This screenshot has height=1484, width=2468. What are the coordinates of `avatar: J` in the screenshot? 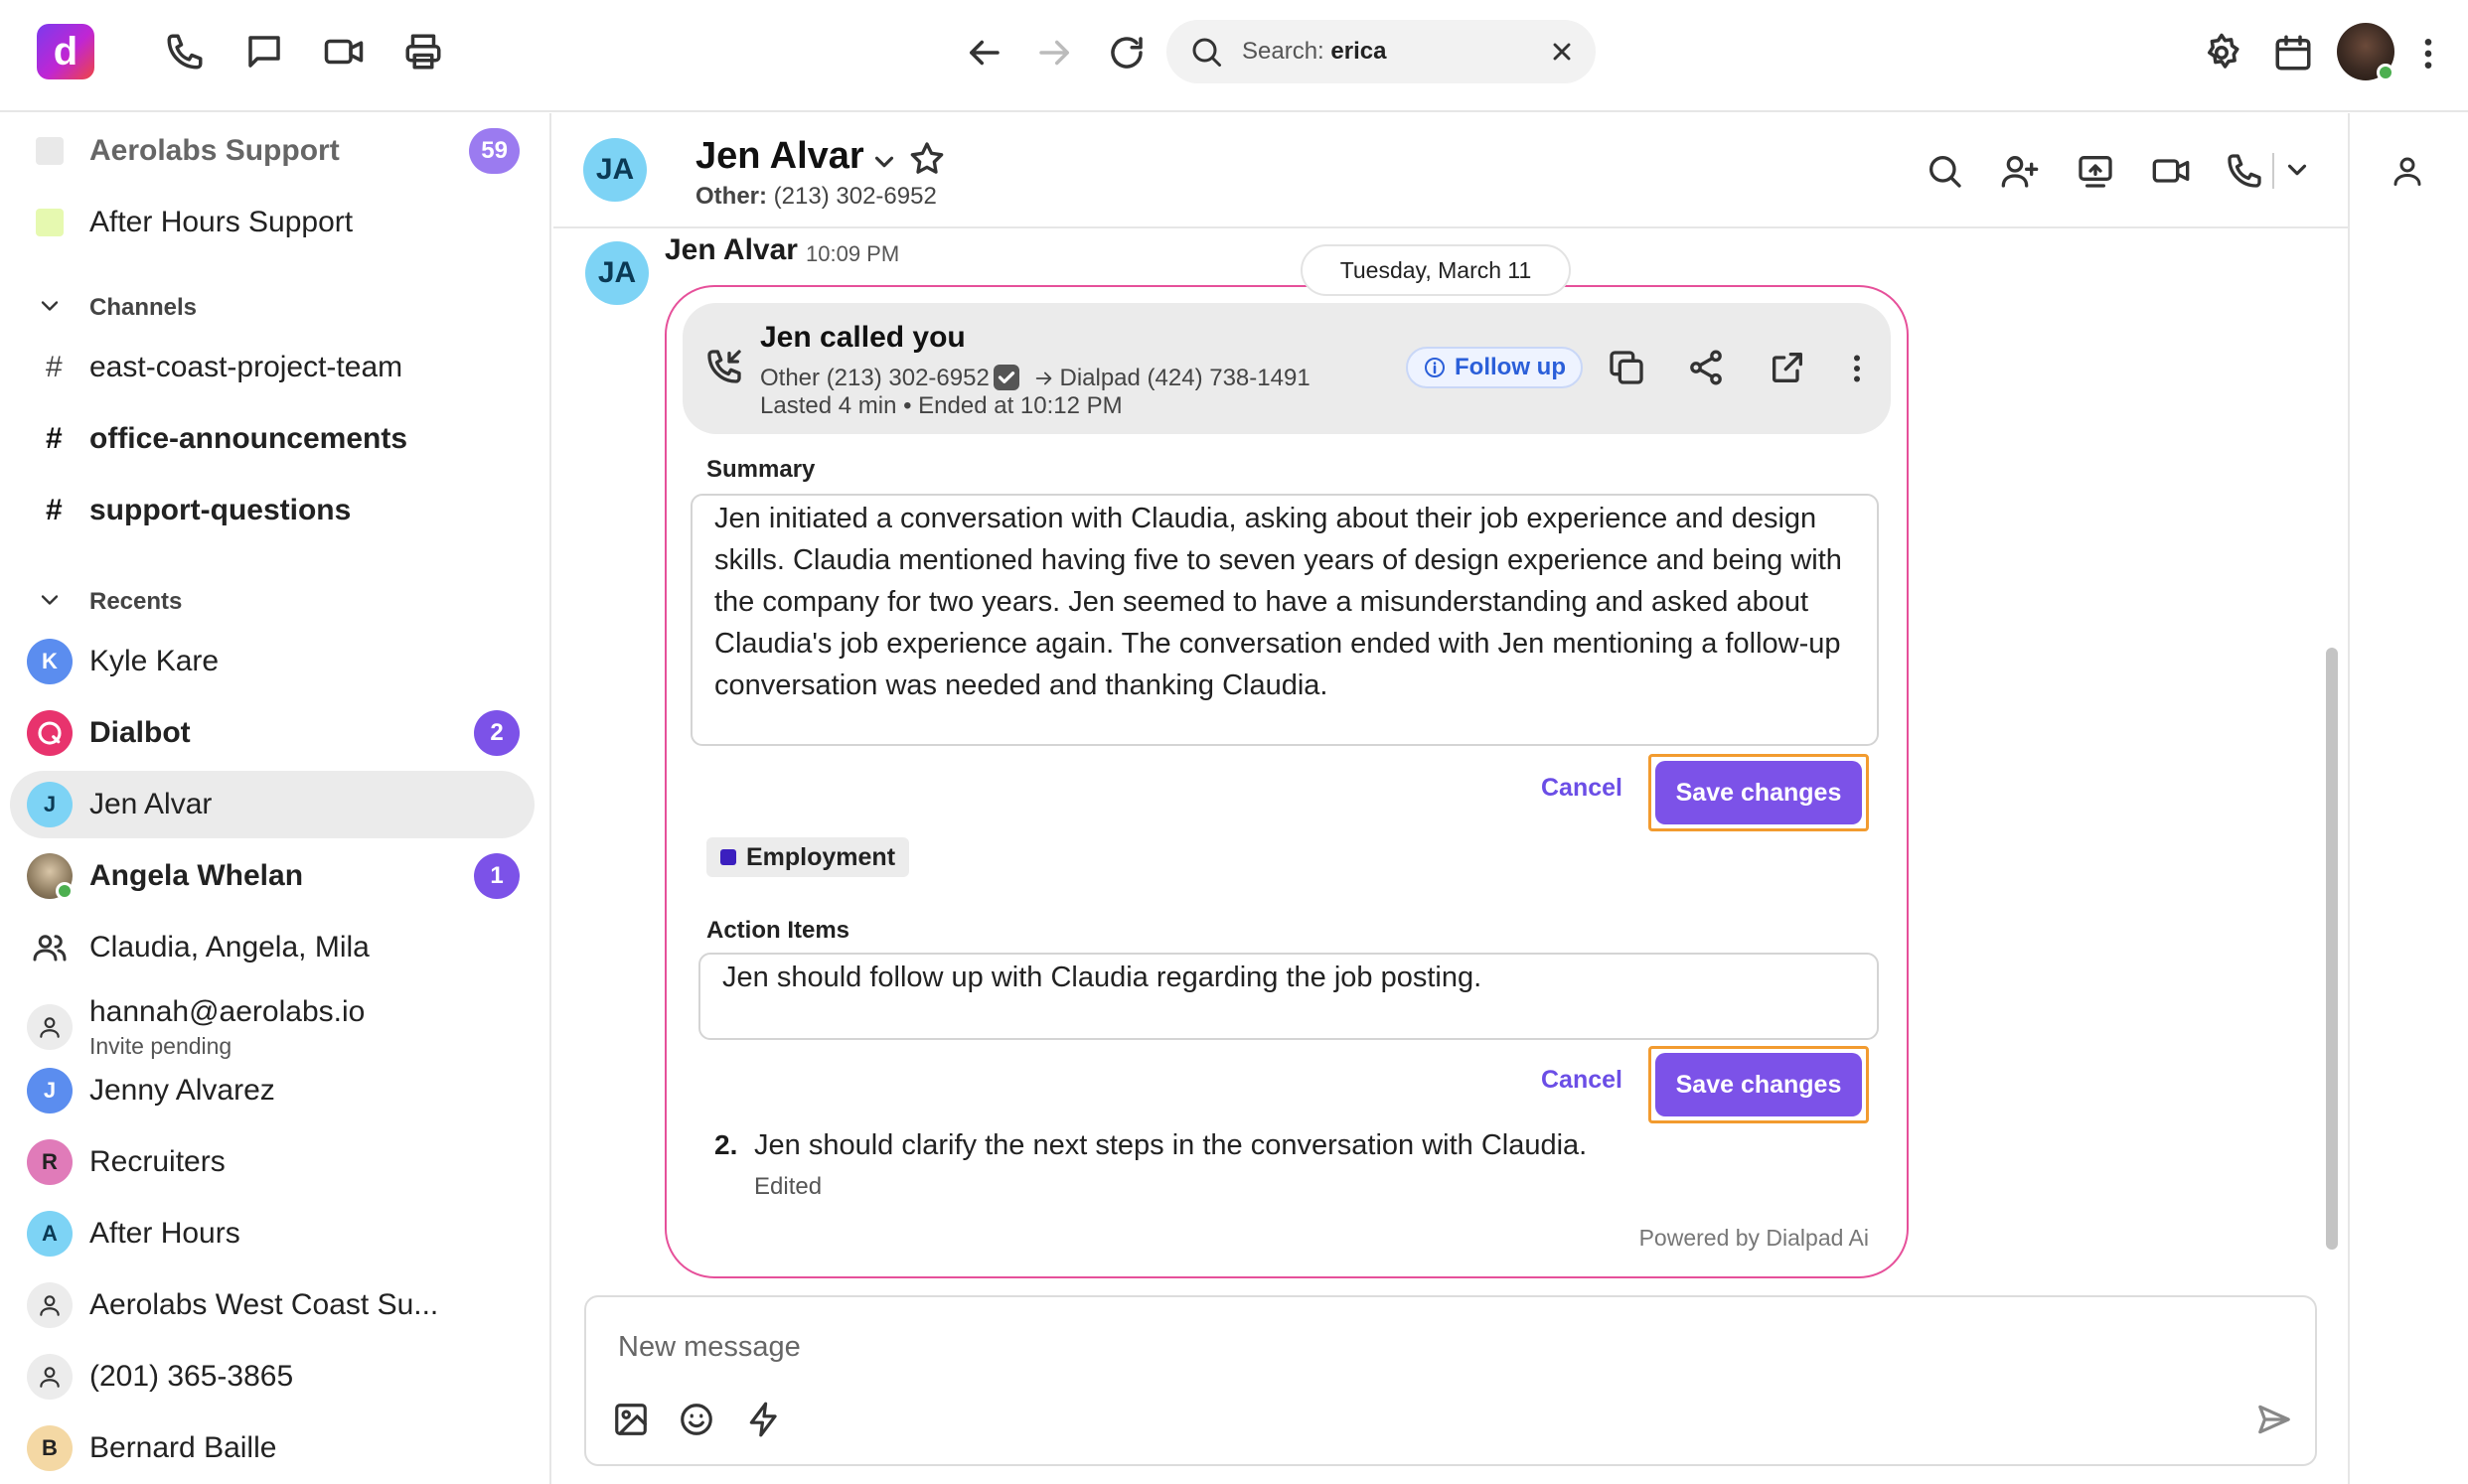 It's located at (50, 804).